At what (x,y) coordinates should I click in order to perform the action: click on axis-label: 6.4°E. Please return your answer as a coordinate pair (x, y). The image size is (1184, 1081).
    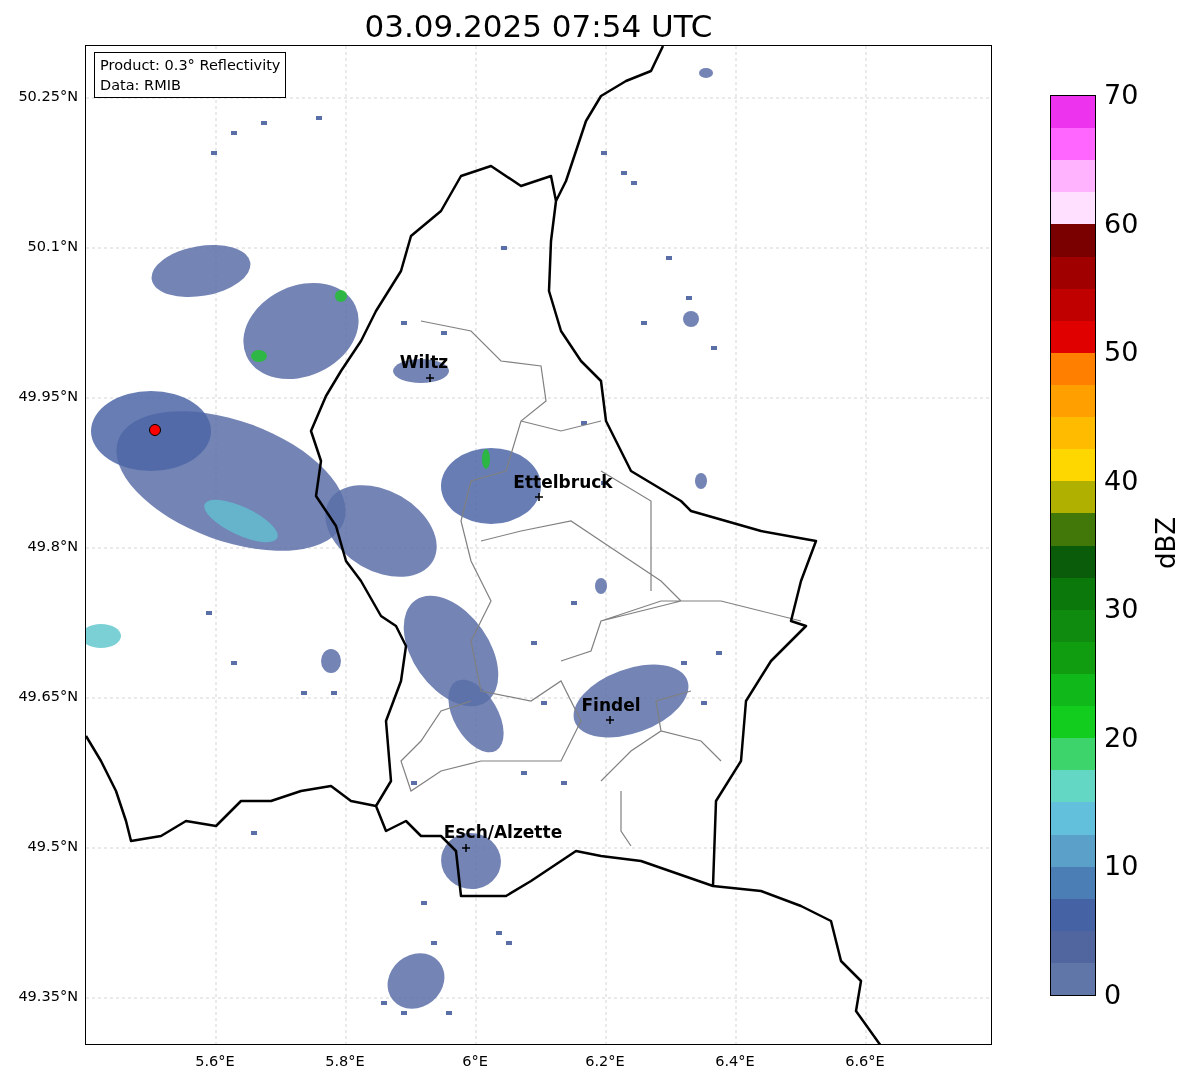
    Looking at the image, I should click on (735, 1061).